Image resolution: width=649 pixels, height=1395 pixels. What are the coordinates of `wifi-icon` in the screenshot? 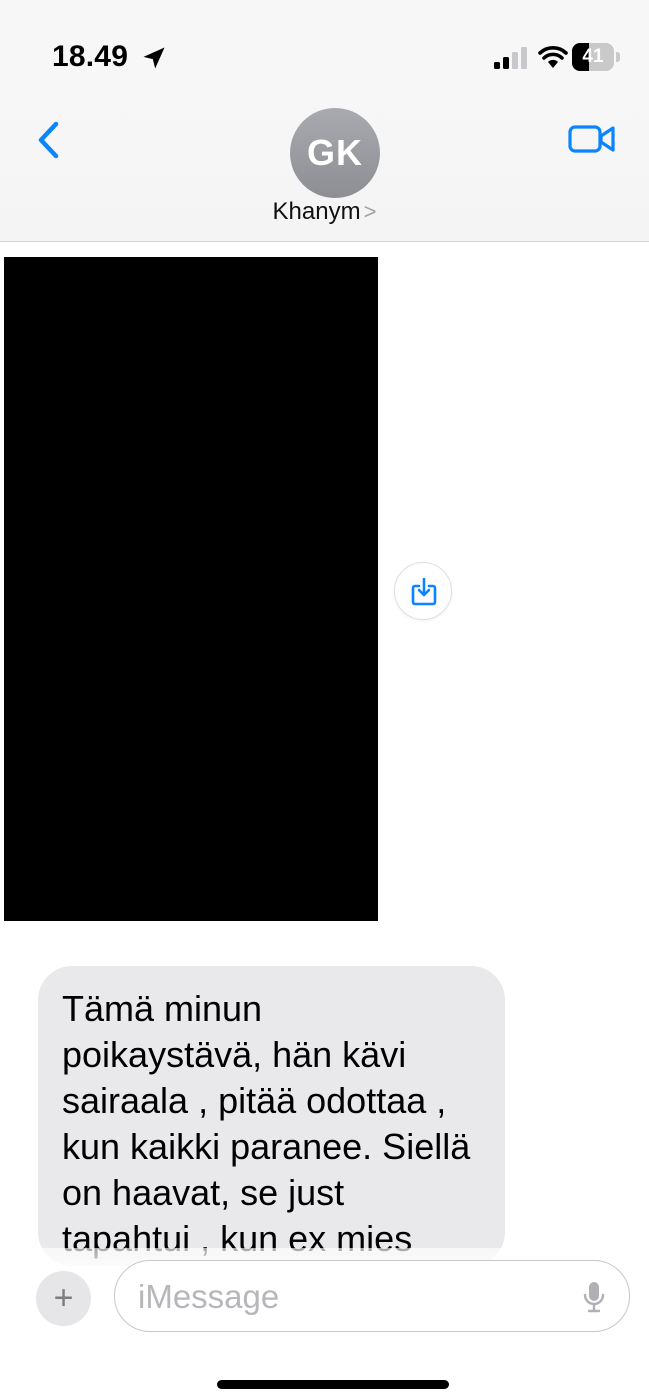 It's located at (553, 57).